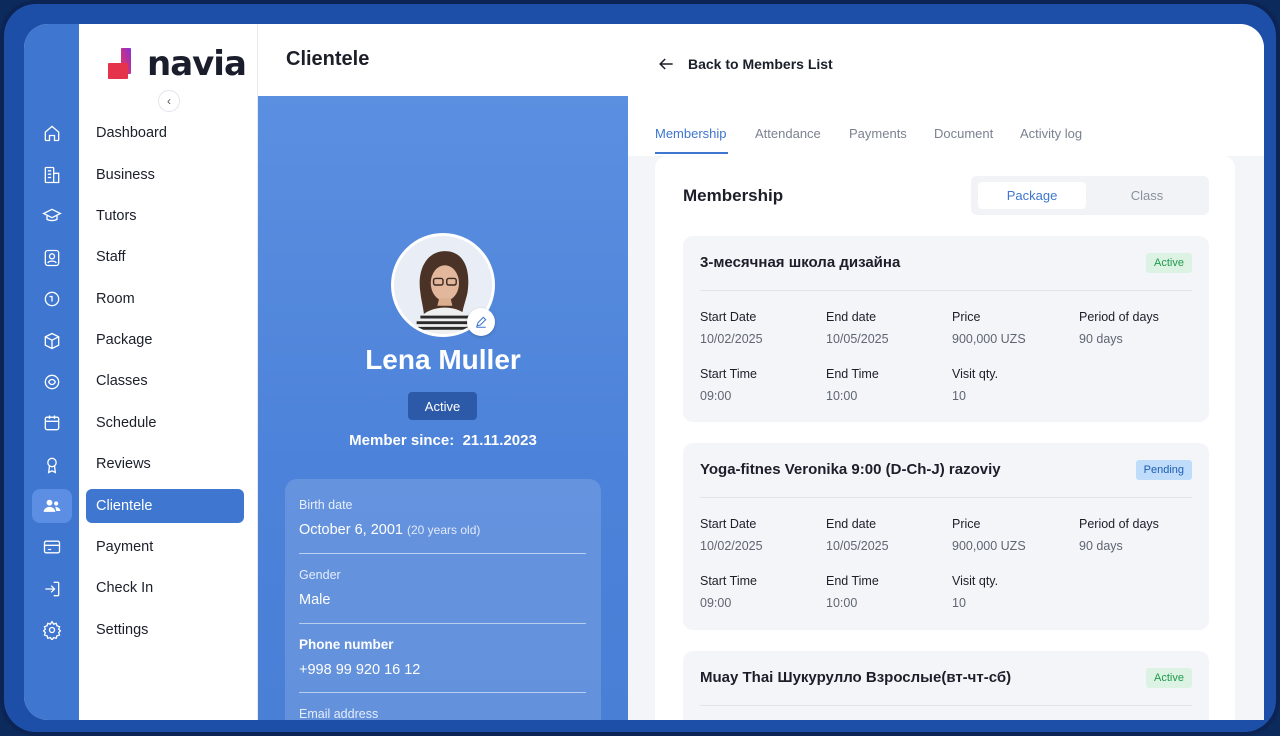 The height and width of the screenshot is (736, 1280). What do you see at coordinates (1012, 592) in the screenshot?
I see `visit-qty-field: Visit qty. 10` at bounding box center [1012, 592].